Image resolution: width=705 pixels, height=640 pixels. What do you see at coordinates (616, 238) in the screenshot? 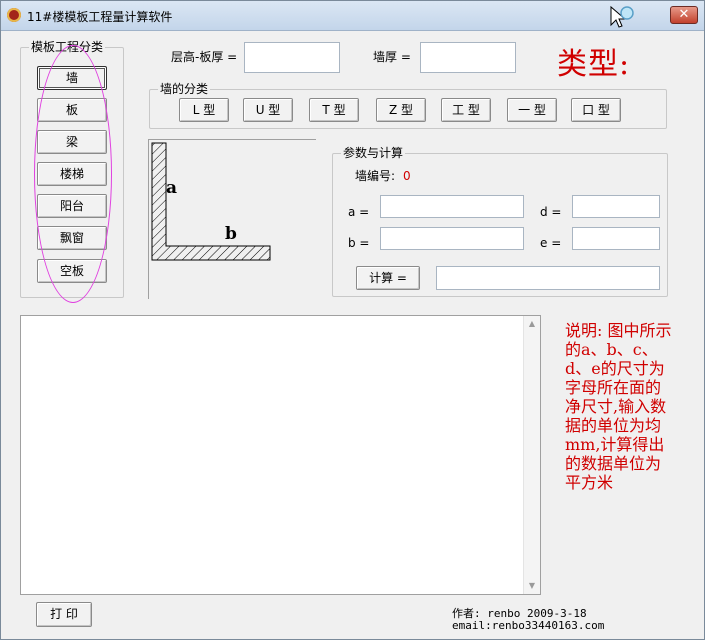
I see `param-e-input` at bounding box center [616, 238].